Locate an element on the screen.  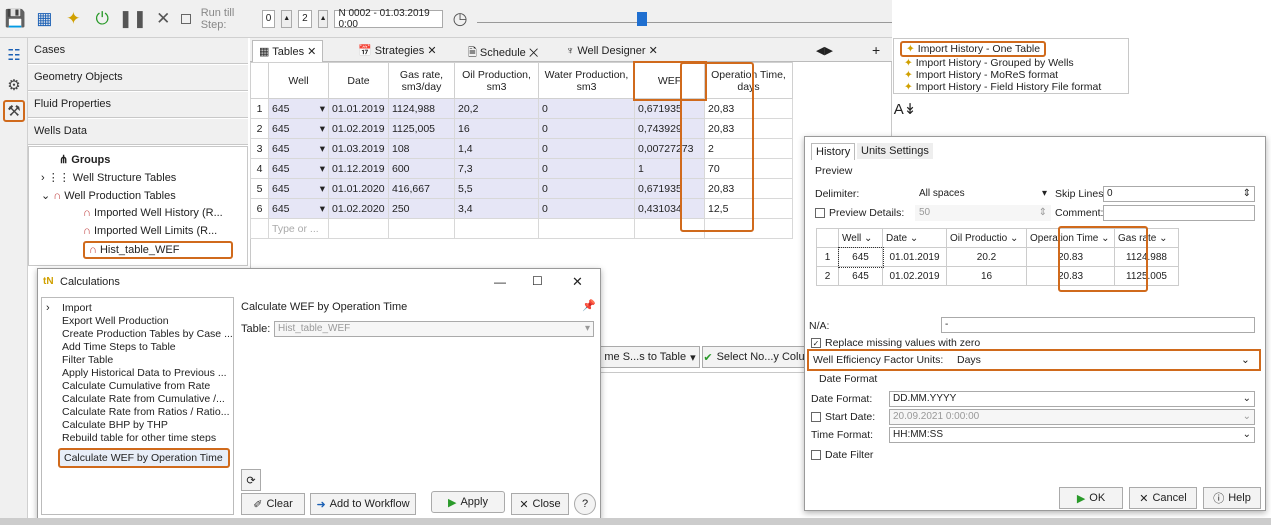
maximize-icon: ☐ is located at coordinates (537, 281).